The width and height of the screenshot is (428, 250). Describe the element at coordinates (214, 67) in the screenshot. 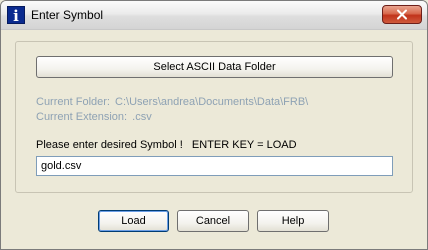

I see `select-folder-button: Select ASCII Data Folder` at that location.